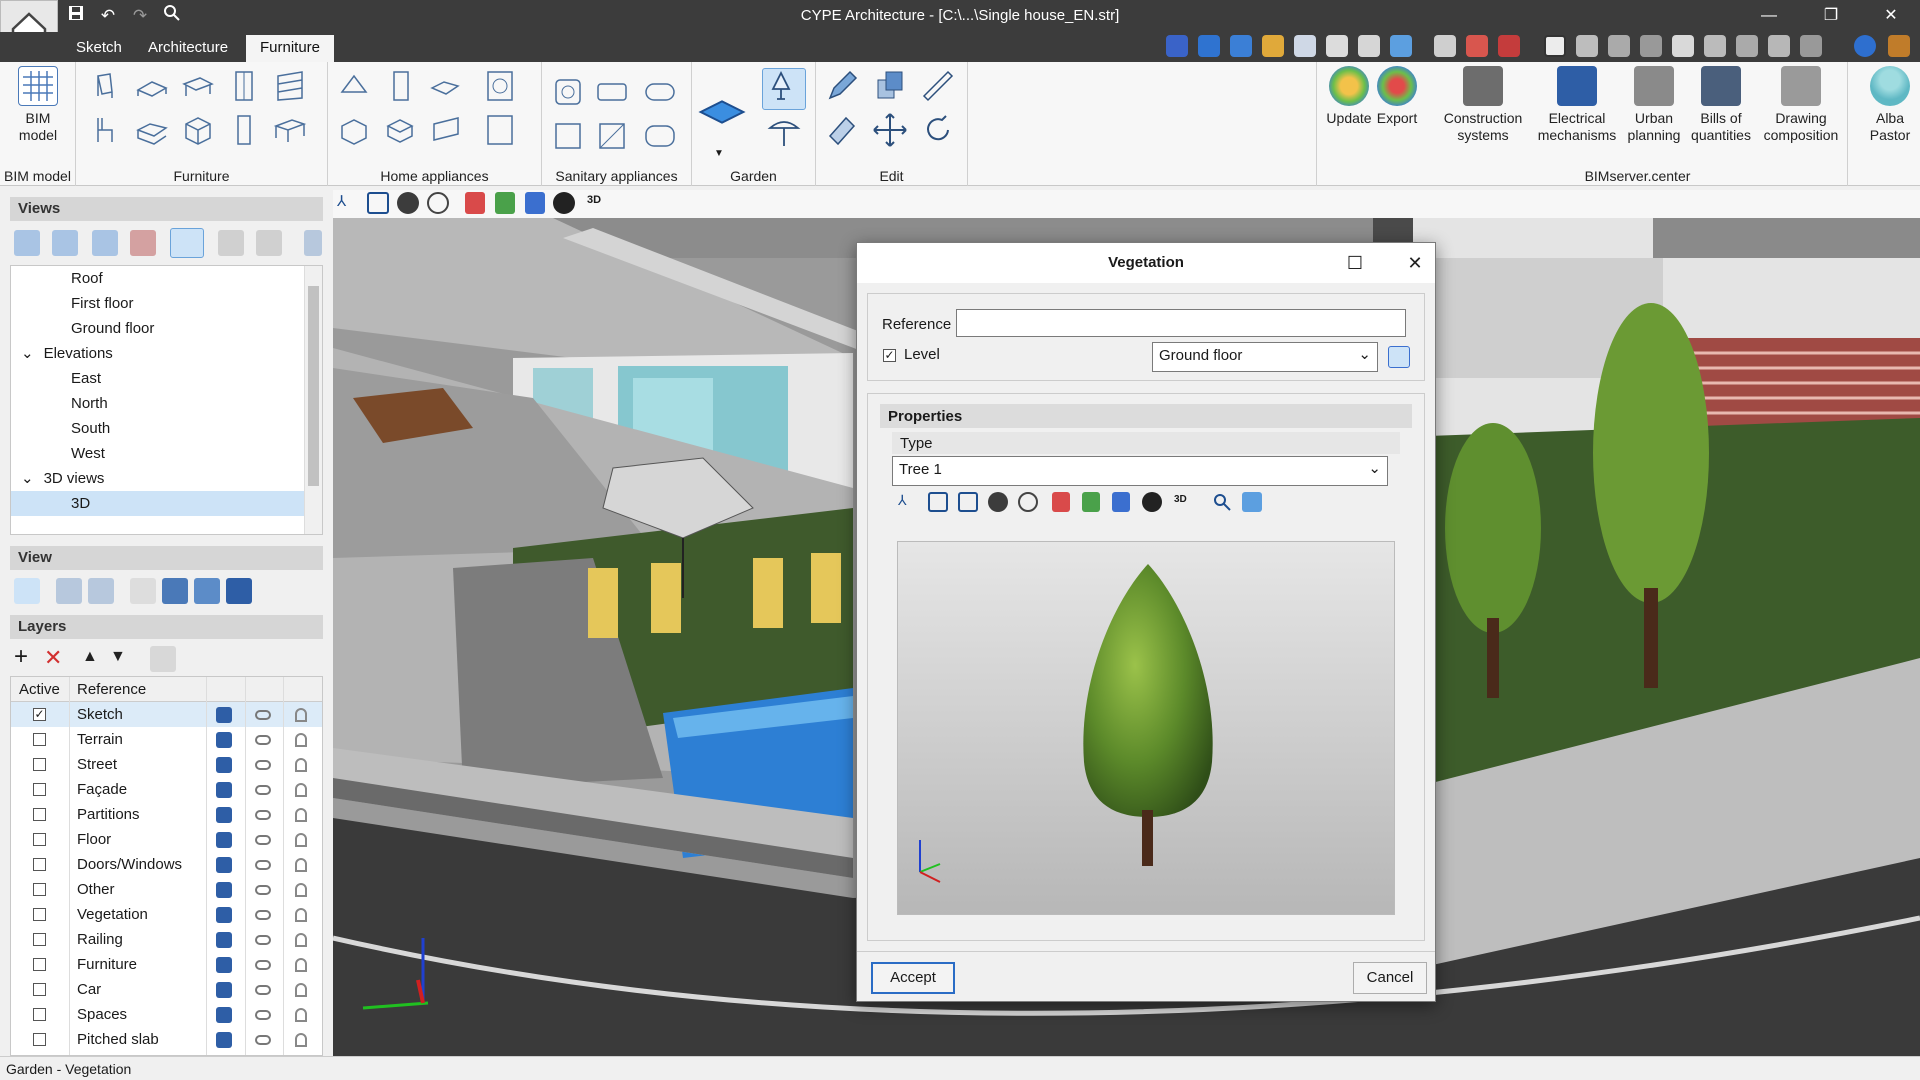 The image size is (1920, 1080). What do you see at coordinates (112, 328) in the screenshot?
I see `tree-item-ground-floor: Ground floor` at bounding box center [112, 328].